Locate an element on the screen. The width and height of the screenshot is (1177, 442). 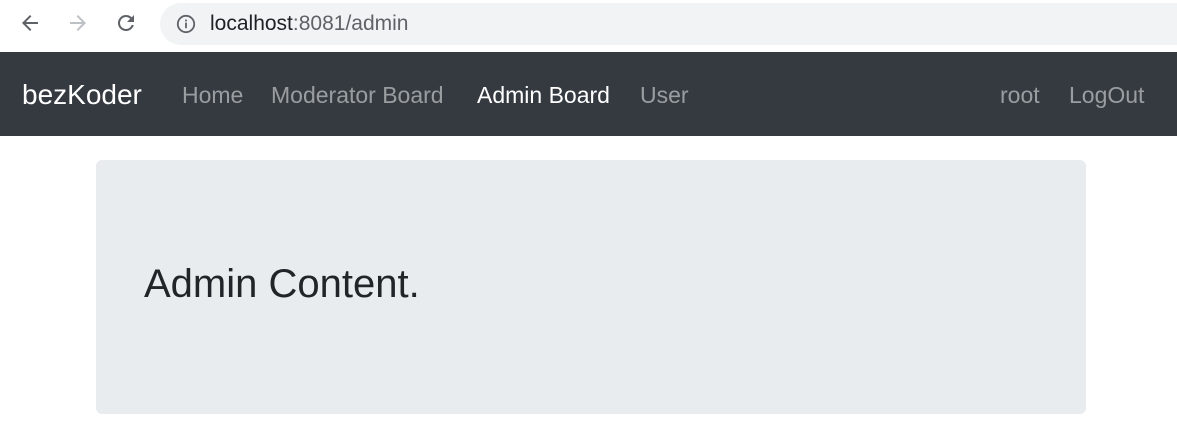
back-button is located at coordinates (30, 23).